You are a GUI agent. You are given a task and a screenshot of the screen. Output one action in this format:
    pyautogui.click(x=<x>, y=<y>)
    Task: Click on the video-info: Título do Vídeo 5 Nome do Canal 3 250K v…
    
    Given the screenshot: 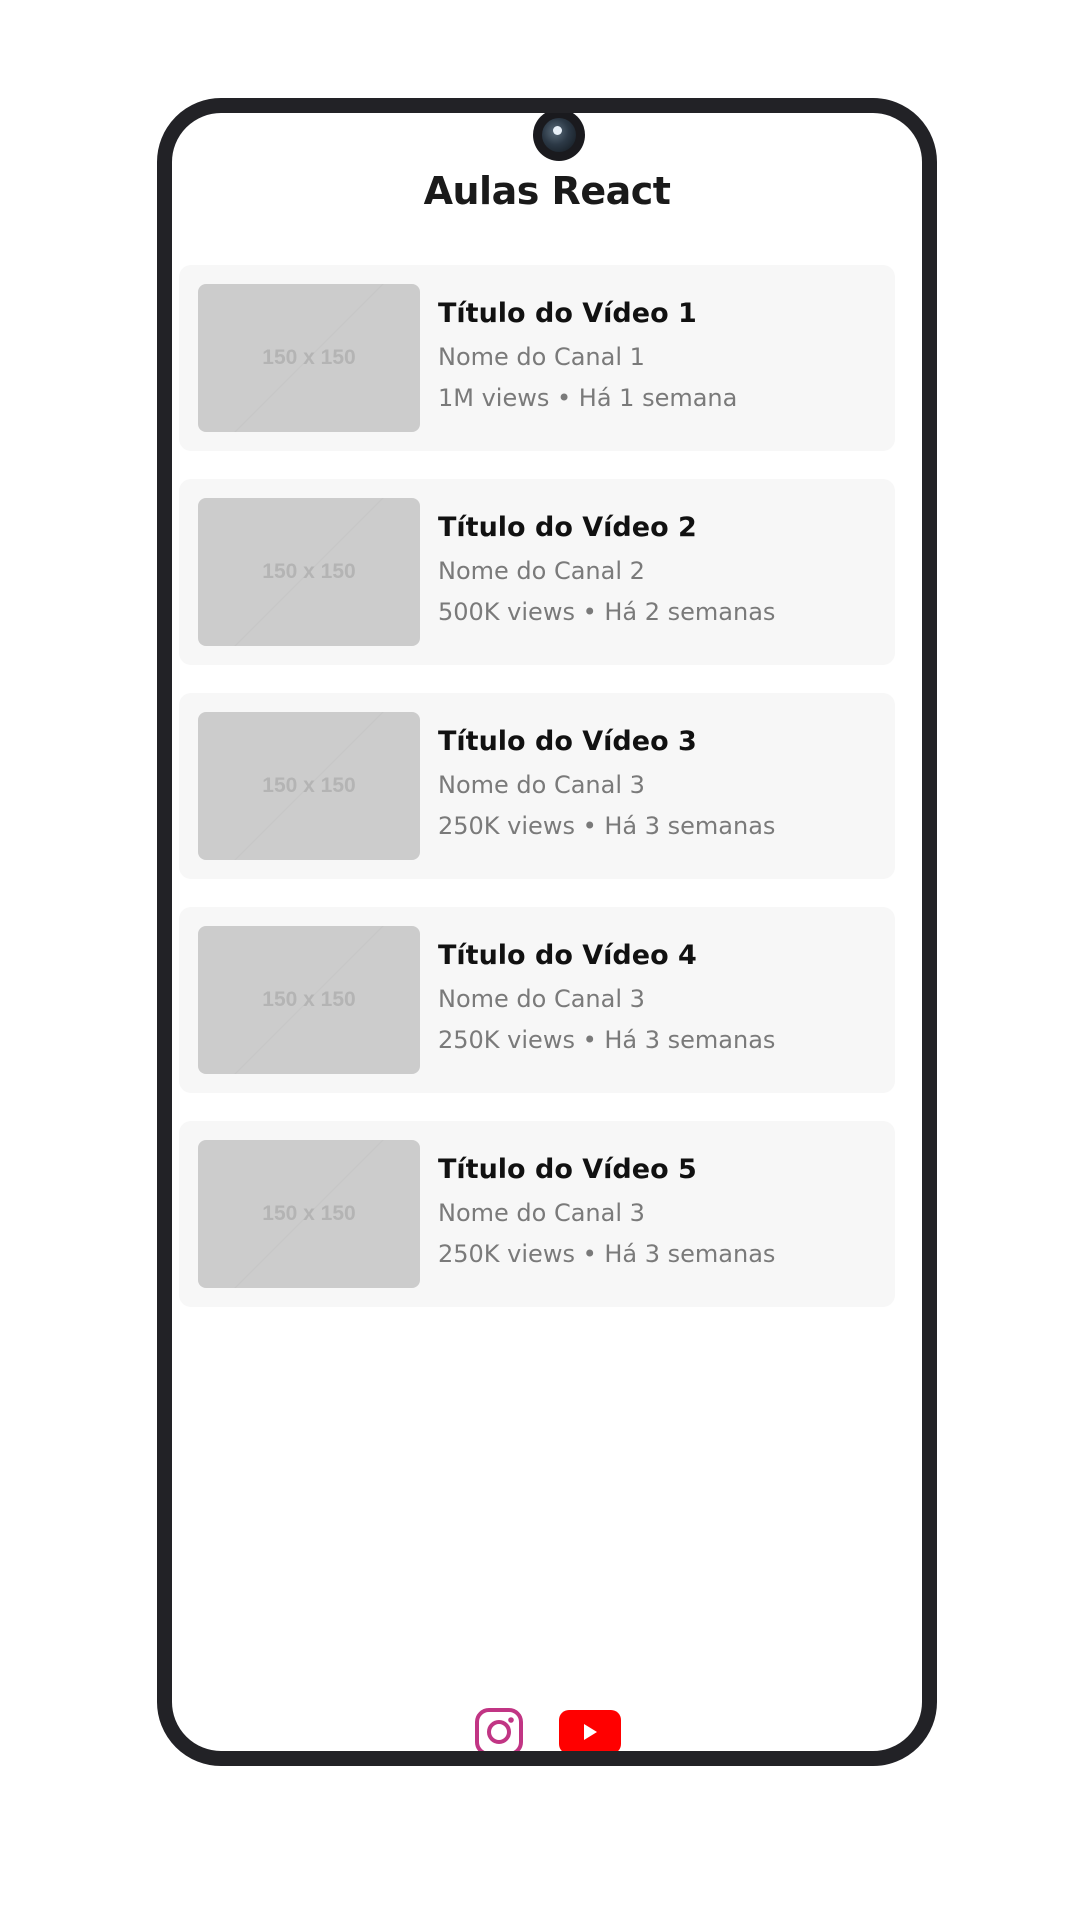 What is the action you would take?
    pyautogui.click(x=661, y=1211)
    